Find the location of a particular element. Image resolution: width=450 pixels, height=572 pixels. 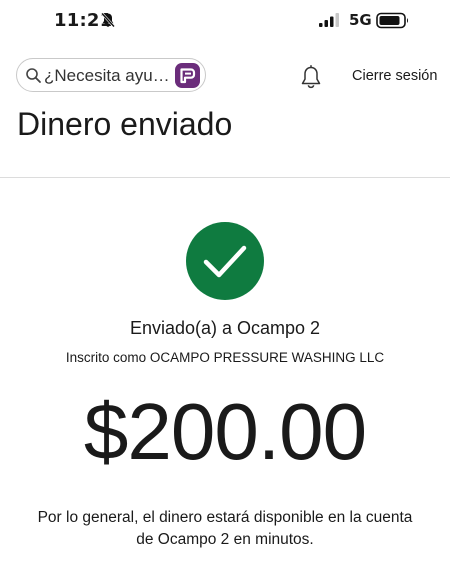

virtual-assistant-icon is located at coordinates (187, 75).